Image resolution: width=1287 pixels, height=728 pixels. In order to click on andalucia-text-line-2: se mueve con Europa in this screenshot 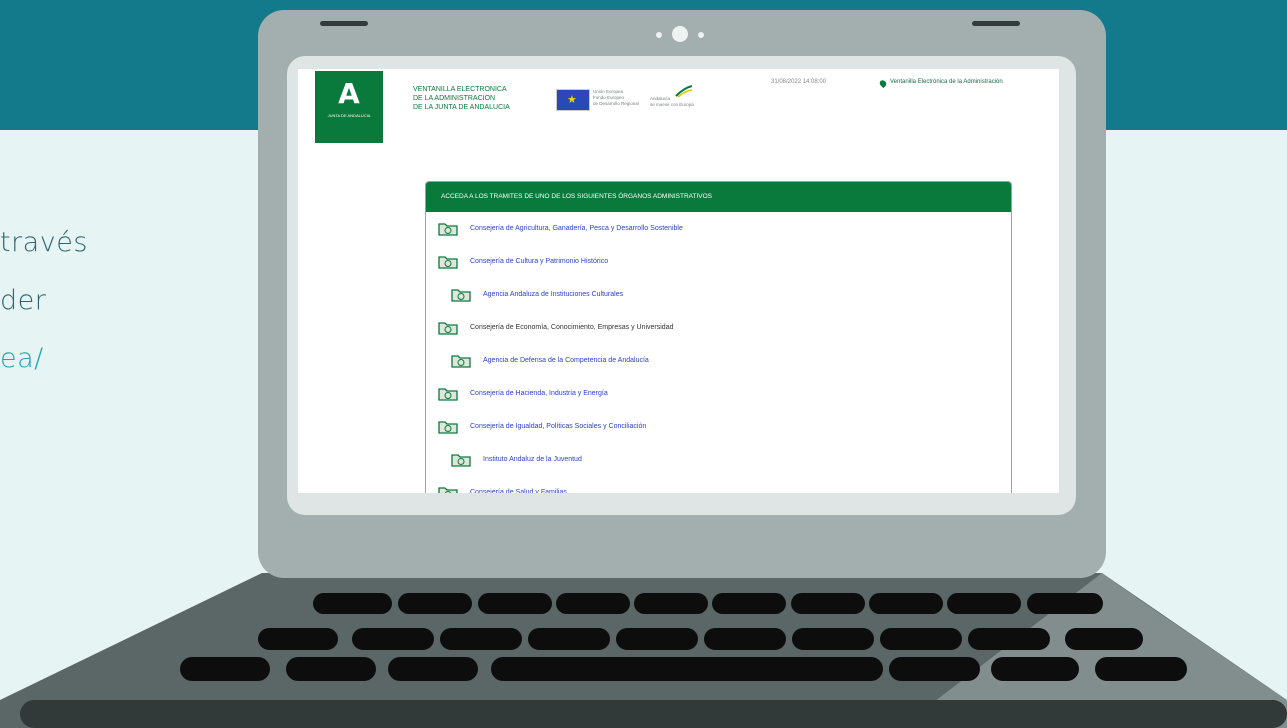, I will do `click(672, 104)`.